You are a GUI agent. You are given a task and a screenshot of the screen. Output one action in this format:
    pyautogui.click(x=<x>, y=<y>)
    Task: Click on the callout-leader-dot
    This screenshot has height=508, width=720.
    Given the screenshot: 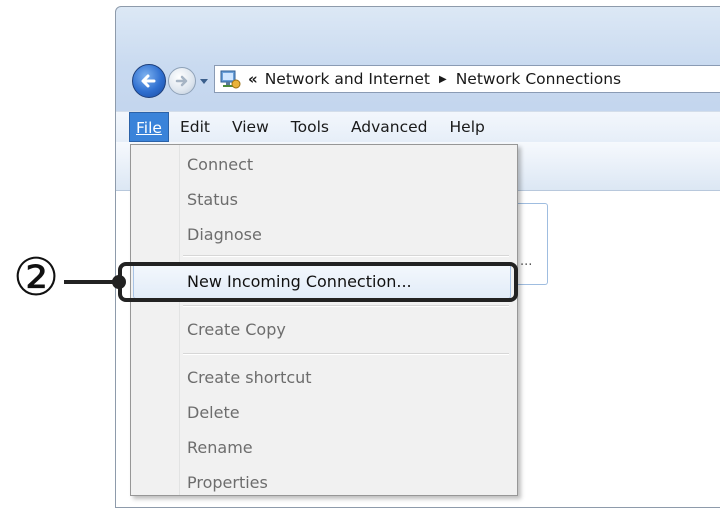 What is the action you would take?
    pyautogui.click(x=119, y=282)
    